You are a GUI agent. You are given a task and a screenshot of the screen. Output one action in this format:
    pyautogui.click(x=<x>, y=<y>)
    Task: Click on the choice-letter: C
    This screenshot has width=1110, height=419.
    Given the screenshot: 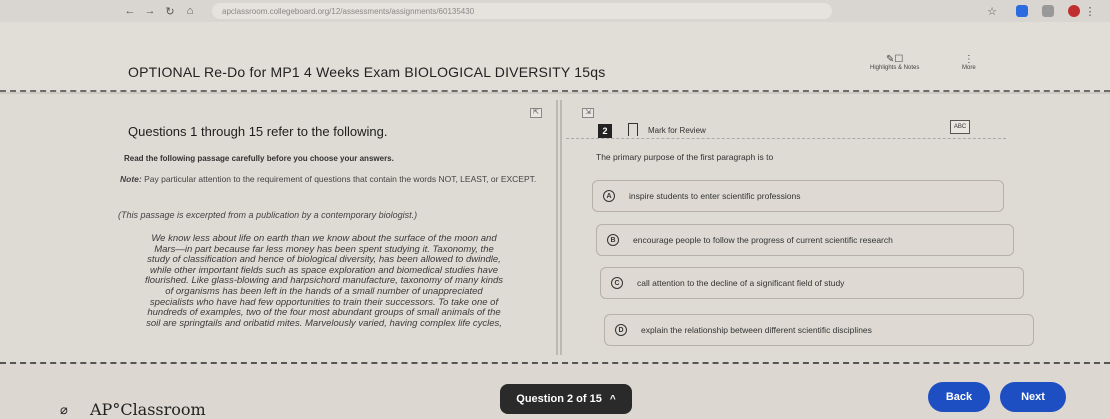 What is the action you would take?
    pyautogui.click(x=617, y=283)
    